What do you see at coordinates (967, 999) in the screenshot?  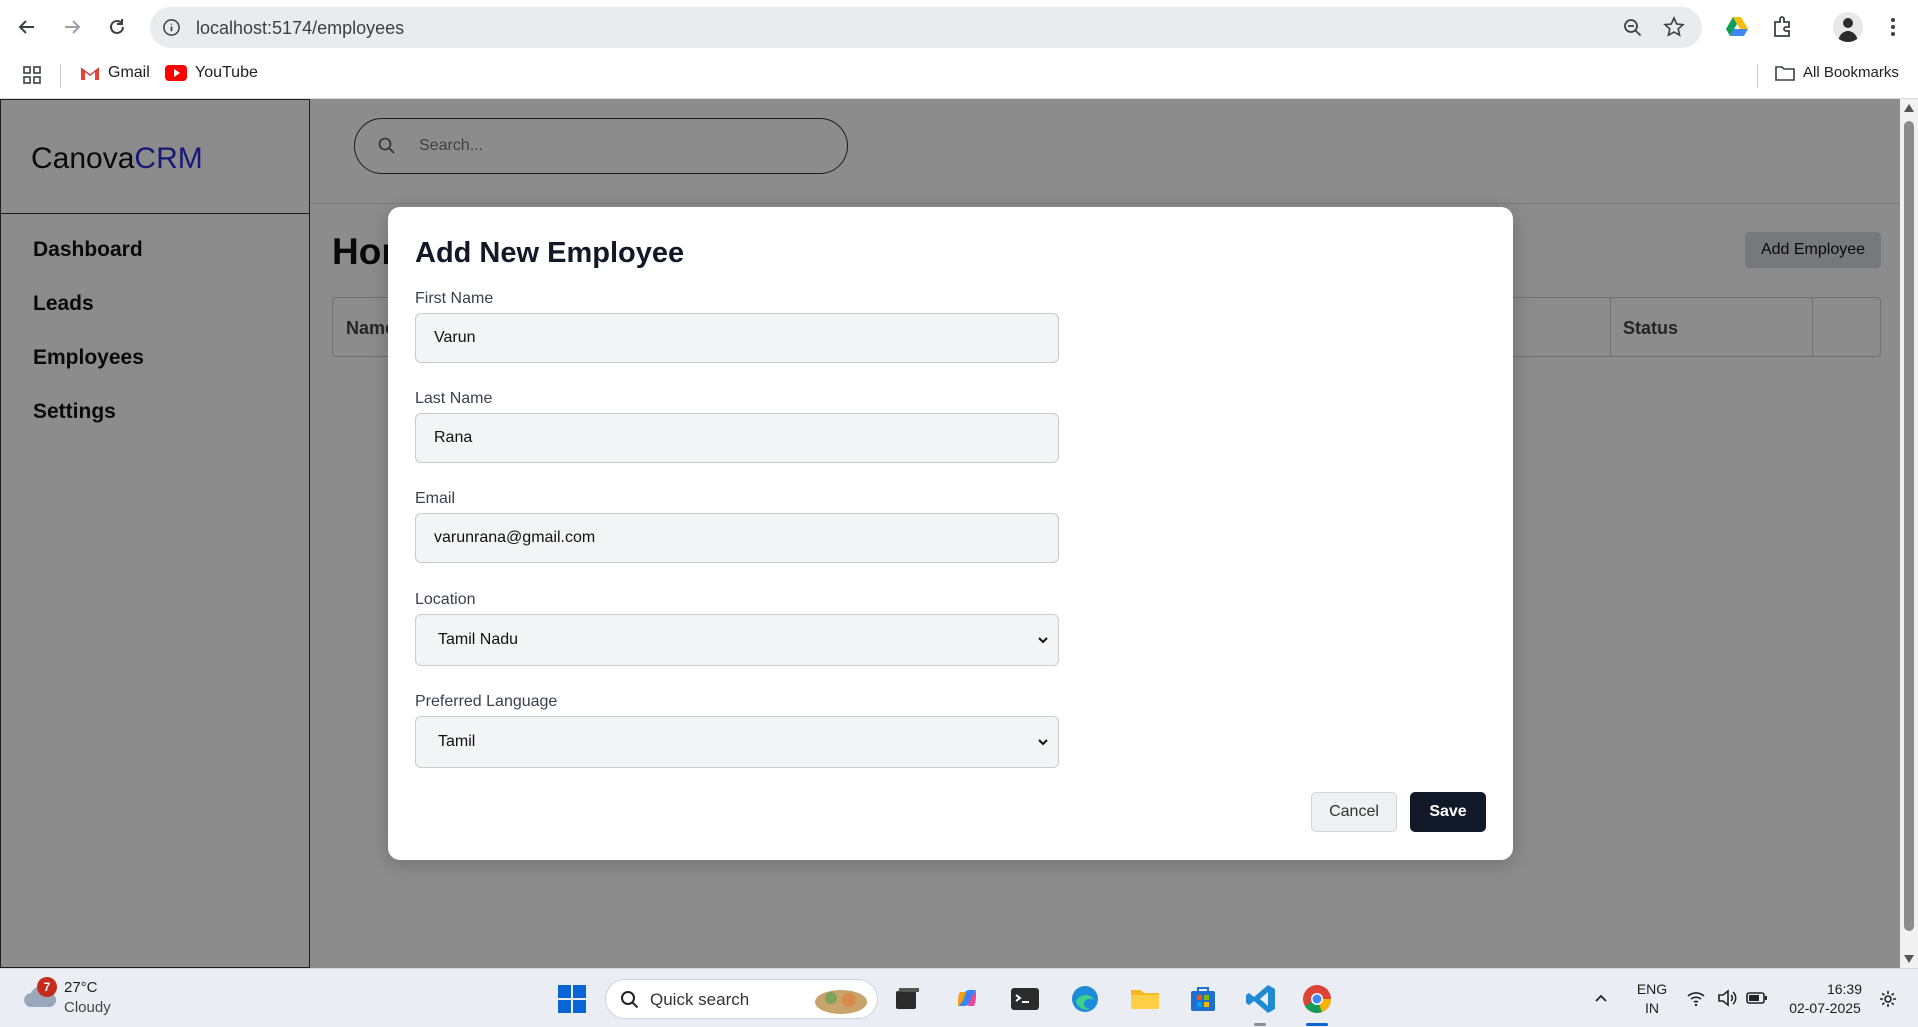 I see `copilot-icon` at bounding box center [967, 999].